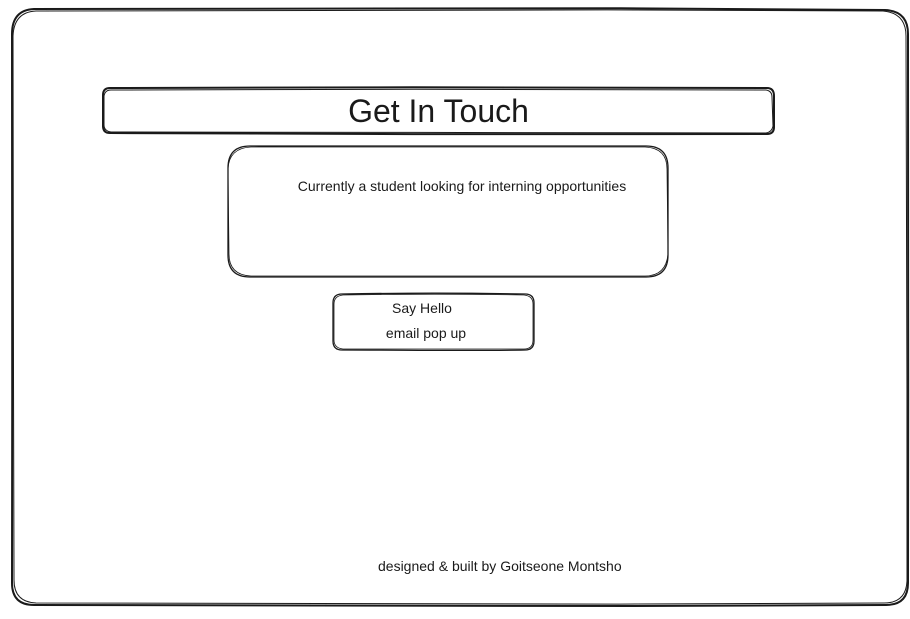 Image resolution: width=910 pixels, height=619 pixels. I want to click on page-title: Get In Touch, so click(438, 110).